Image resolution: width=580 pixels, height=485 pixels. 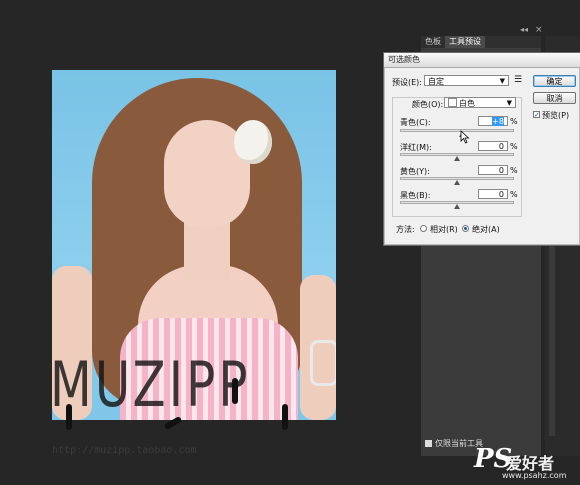 What do you see at coordinates (482, 60) in the screenshot?
I see `dialog-title: 可选颜色` at bounding box center [482, 60].